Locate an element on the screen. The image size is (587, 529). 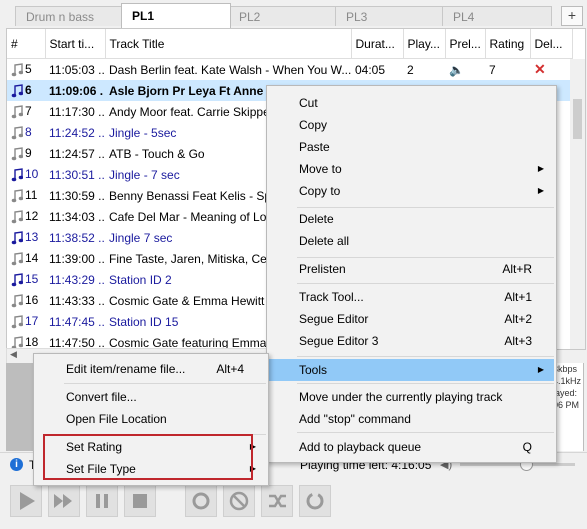
stop-button is located at coordinates (140, 501).